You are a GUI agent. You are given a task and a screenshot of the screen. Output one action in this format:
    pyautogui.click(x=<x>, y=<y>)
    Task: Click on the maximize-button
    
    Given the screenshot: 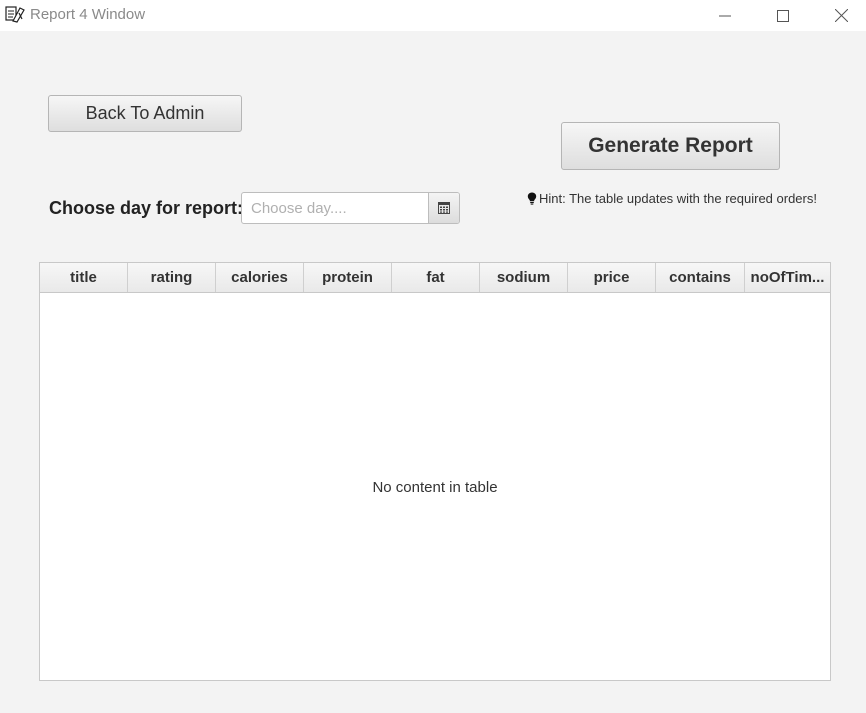 What is the action you would take?
    pyautogui.click(x=783, y=15)
    